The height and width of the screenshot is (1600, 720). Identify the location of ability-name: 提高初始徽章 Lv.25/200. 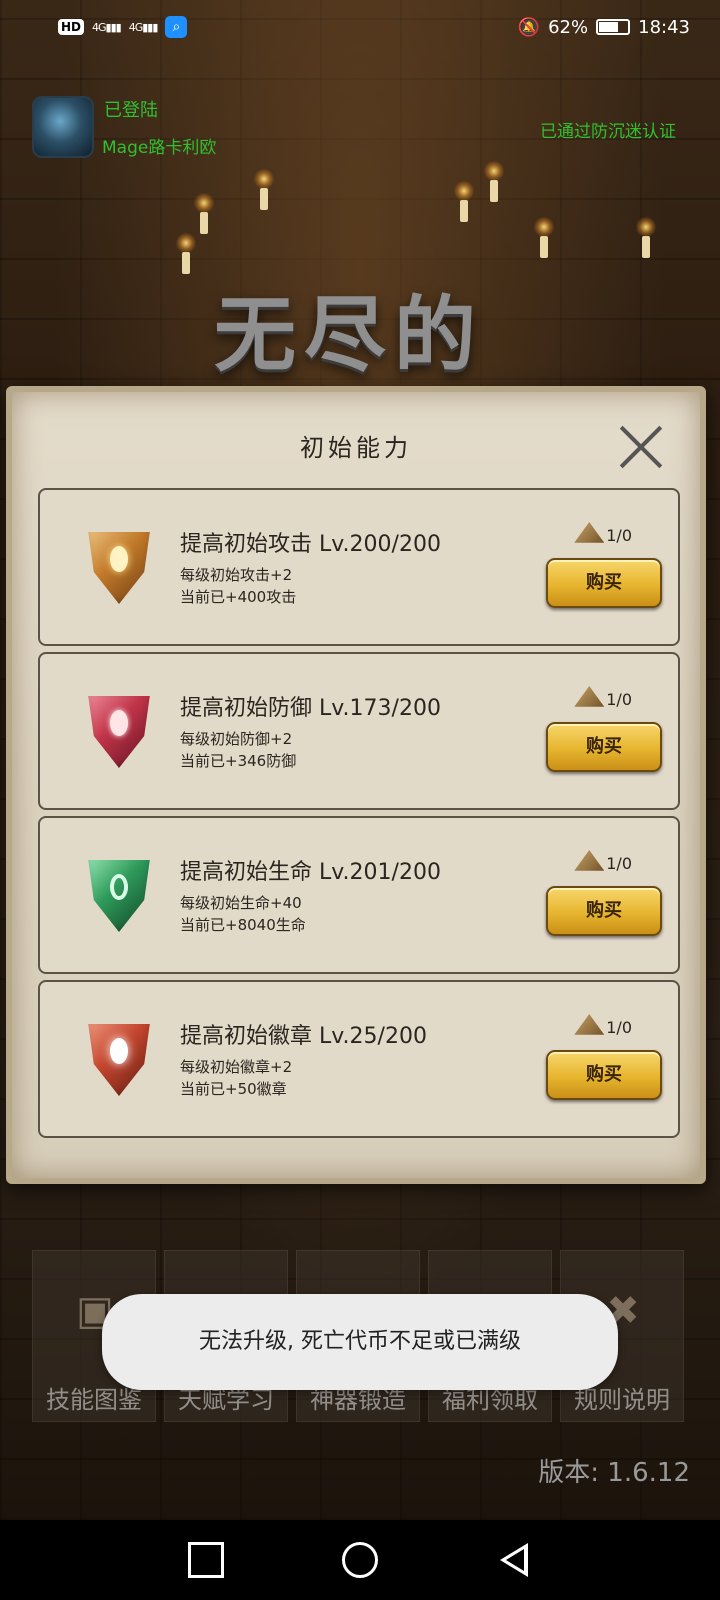
(303, 1036).